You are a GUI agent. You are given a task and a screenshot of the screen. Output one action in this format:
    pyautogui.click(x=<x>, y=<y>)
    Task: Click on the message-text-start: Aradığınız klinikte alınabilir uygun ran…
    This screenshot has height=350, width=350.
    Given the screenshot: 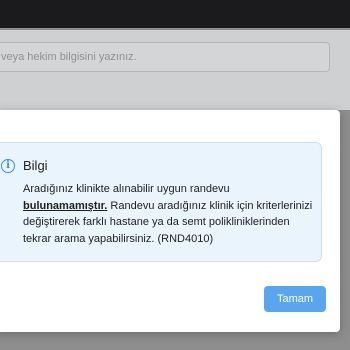 What is the action you would take?
    pyautogui.click(x=126, y=189)
    